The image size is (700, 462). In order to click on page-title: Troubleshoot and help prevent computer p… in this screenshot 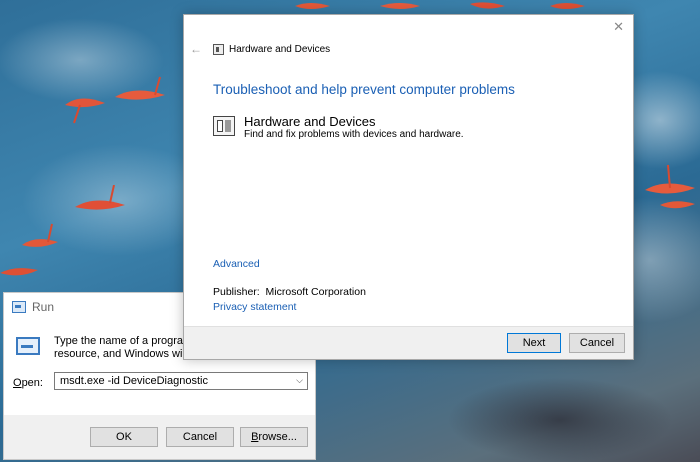, I will do `click(364, 89)`.